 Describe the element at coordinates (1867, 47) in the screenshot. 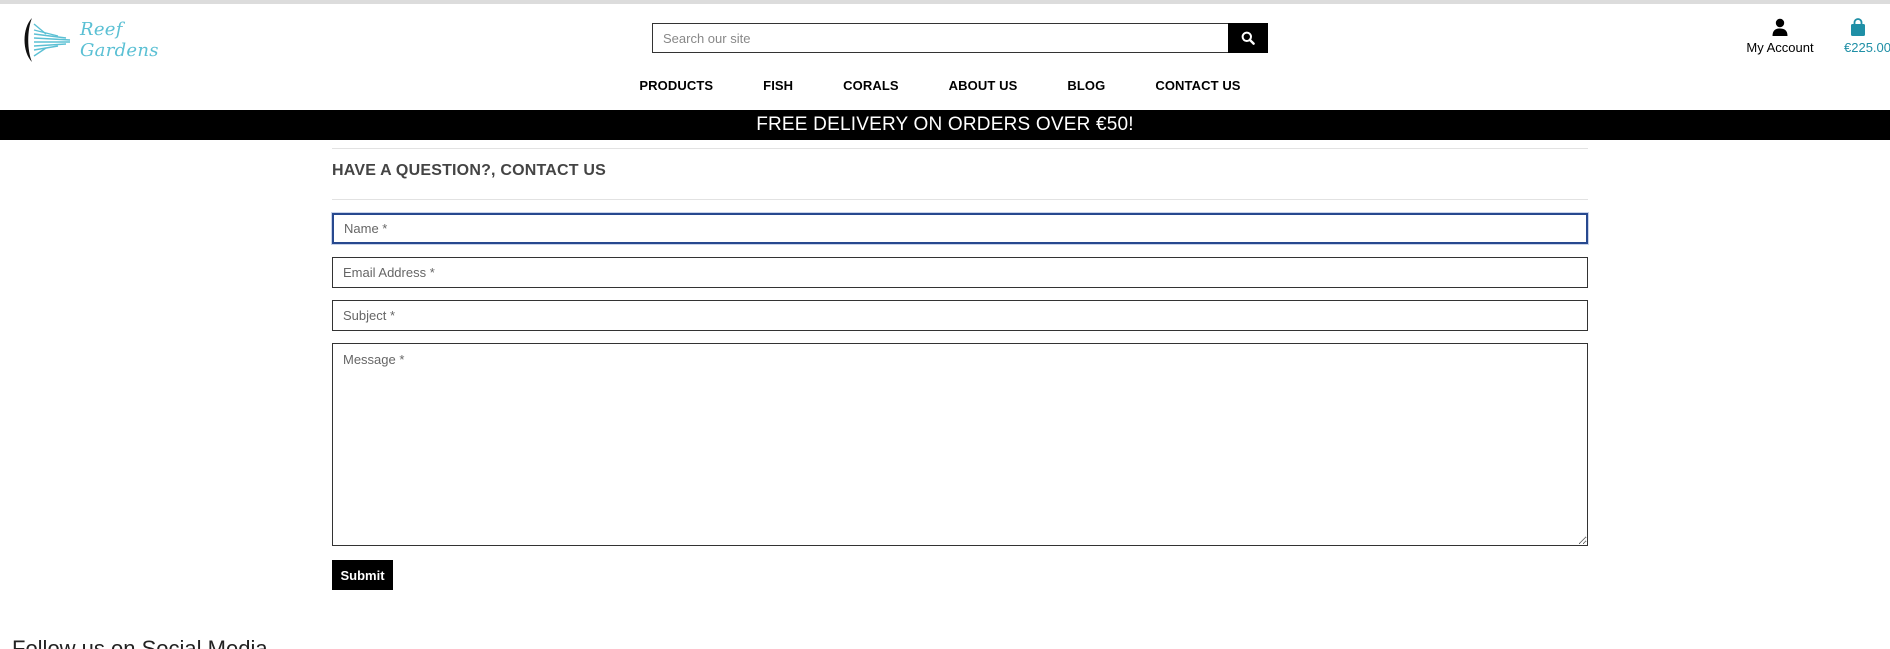

I see `cart-total: €225.00` at that location.